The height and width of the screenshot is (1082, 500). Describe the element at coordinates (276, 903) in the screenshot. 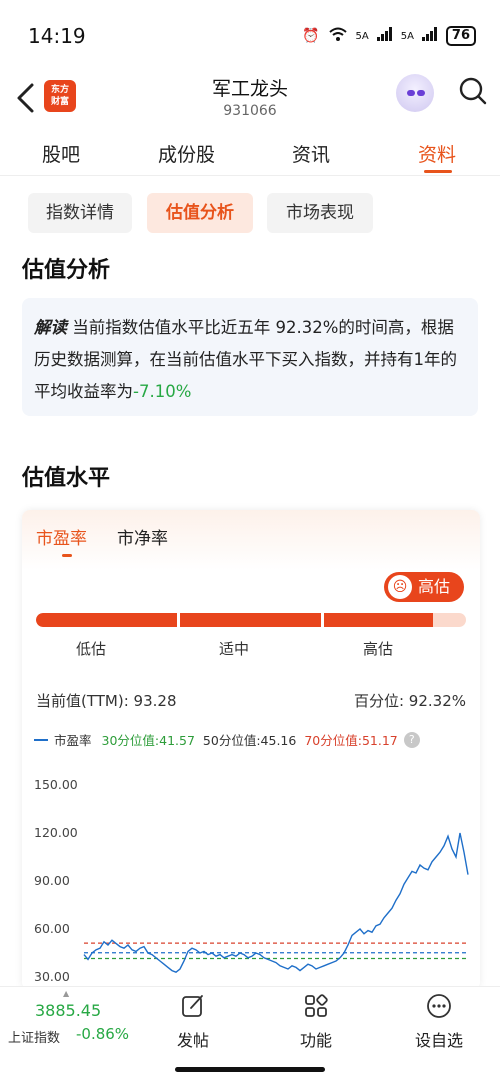

I see `series-line` at that location.